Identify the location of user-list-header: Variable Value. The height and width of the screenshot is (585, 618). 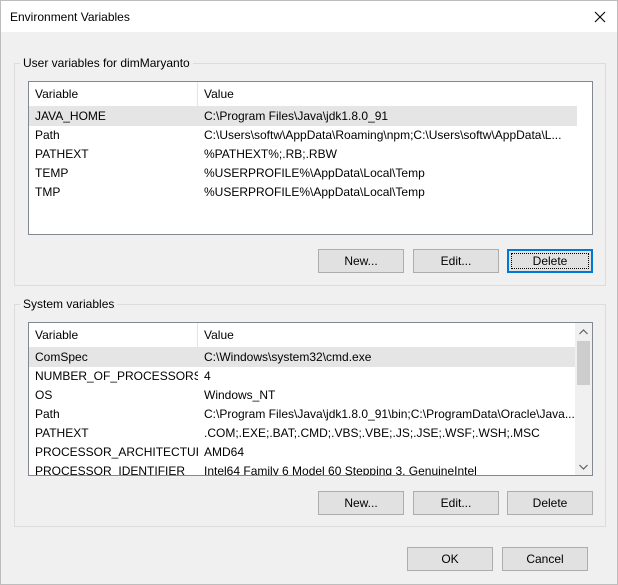
(303, 94).